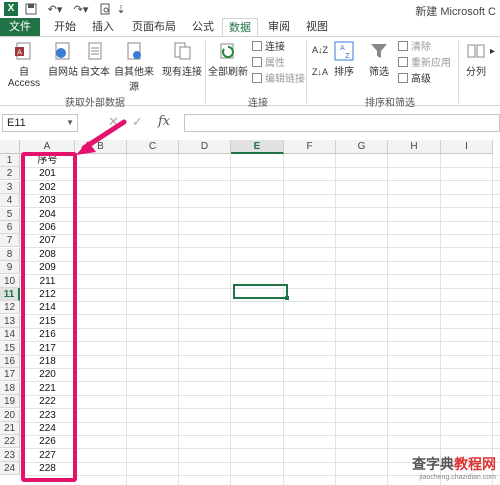 Image resolution: width=500 pixels, height=485 pixels. What do you see at coordinates (154, 27) in the screenshot?
I see `tab-page-layout: 页面布局` at bounding box center [154, 27].